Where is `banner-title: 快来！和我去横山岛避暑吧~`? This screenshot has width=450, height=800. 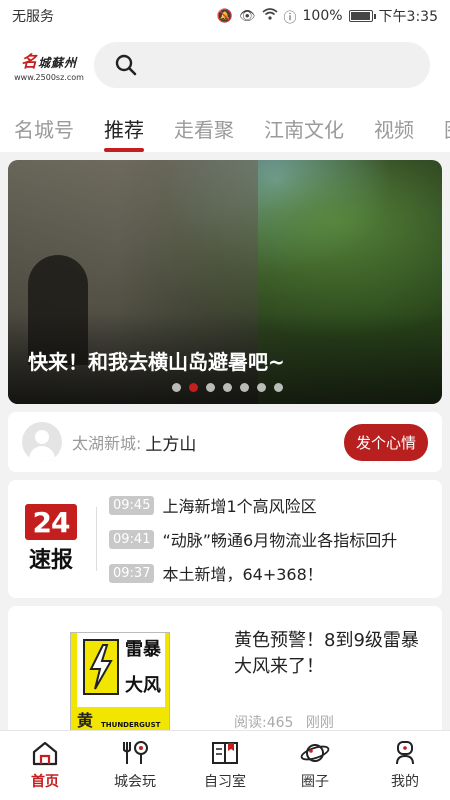
banner-title: 快来！和我去横山岛避暑吧~ is located at coordinates (156, 362).